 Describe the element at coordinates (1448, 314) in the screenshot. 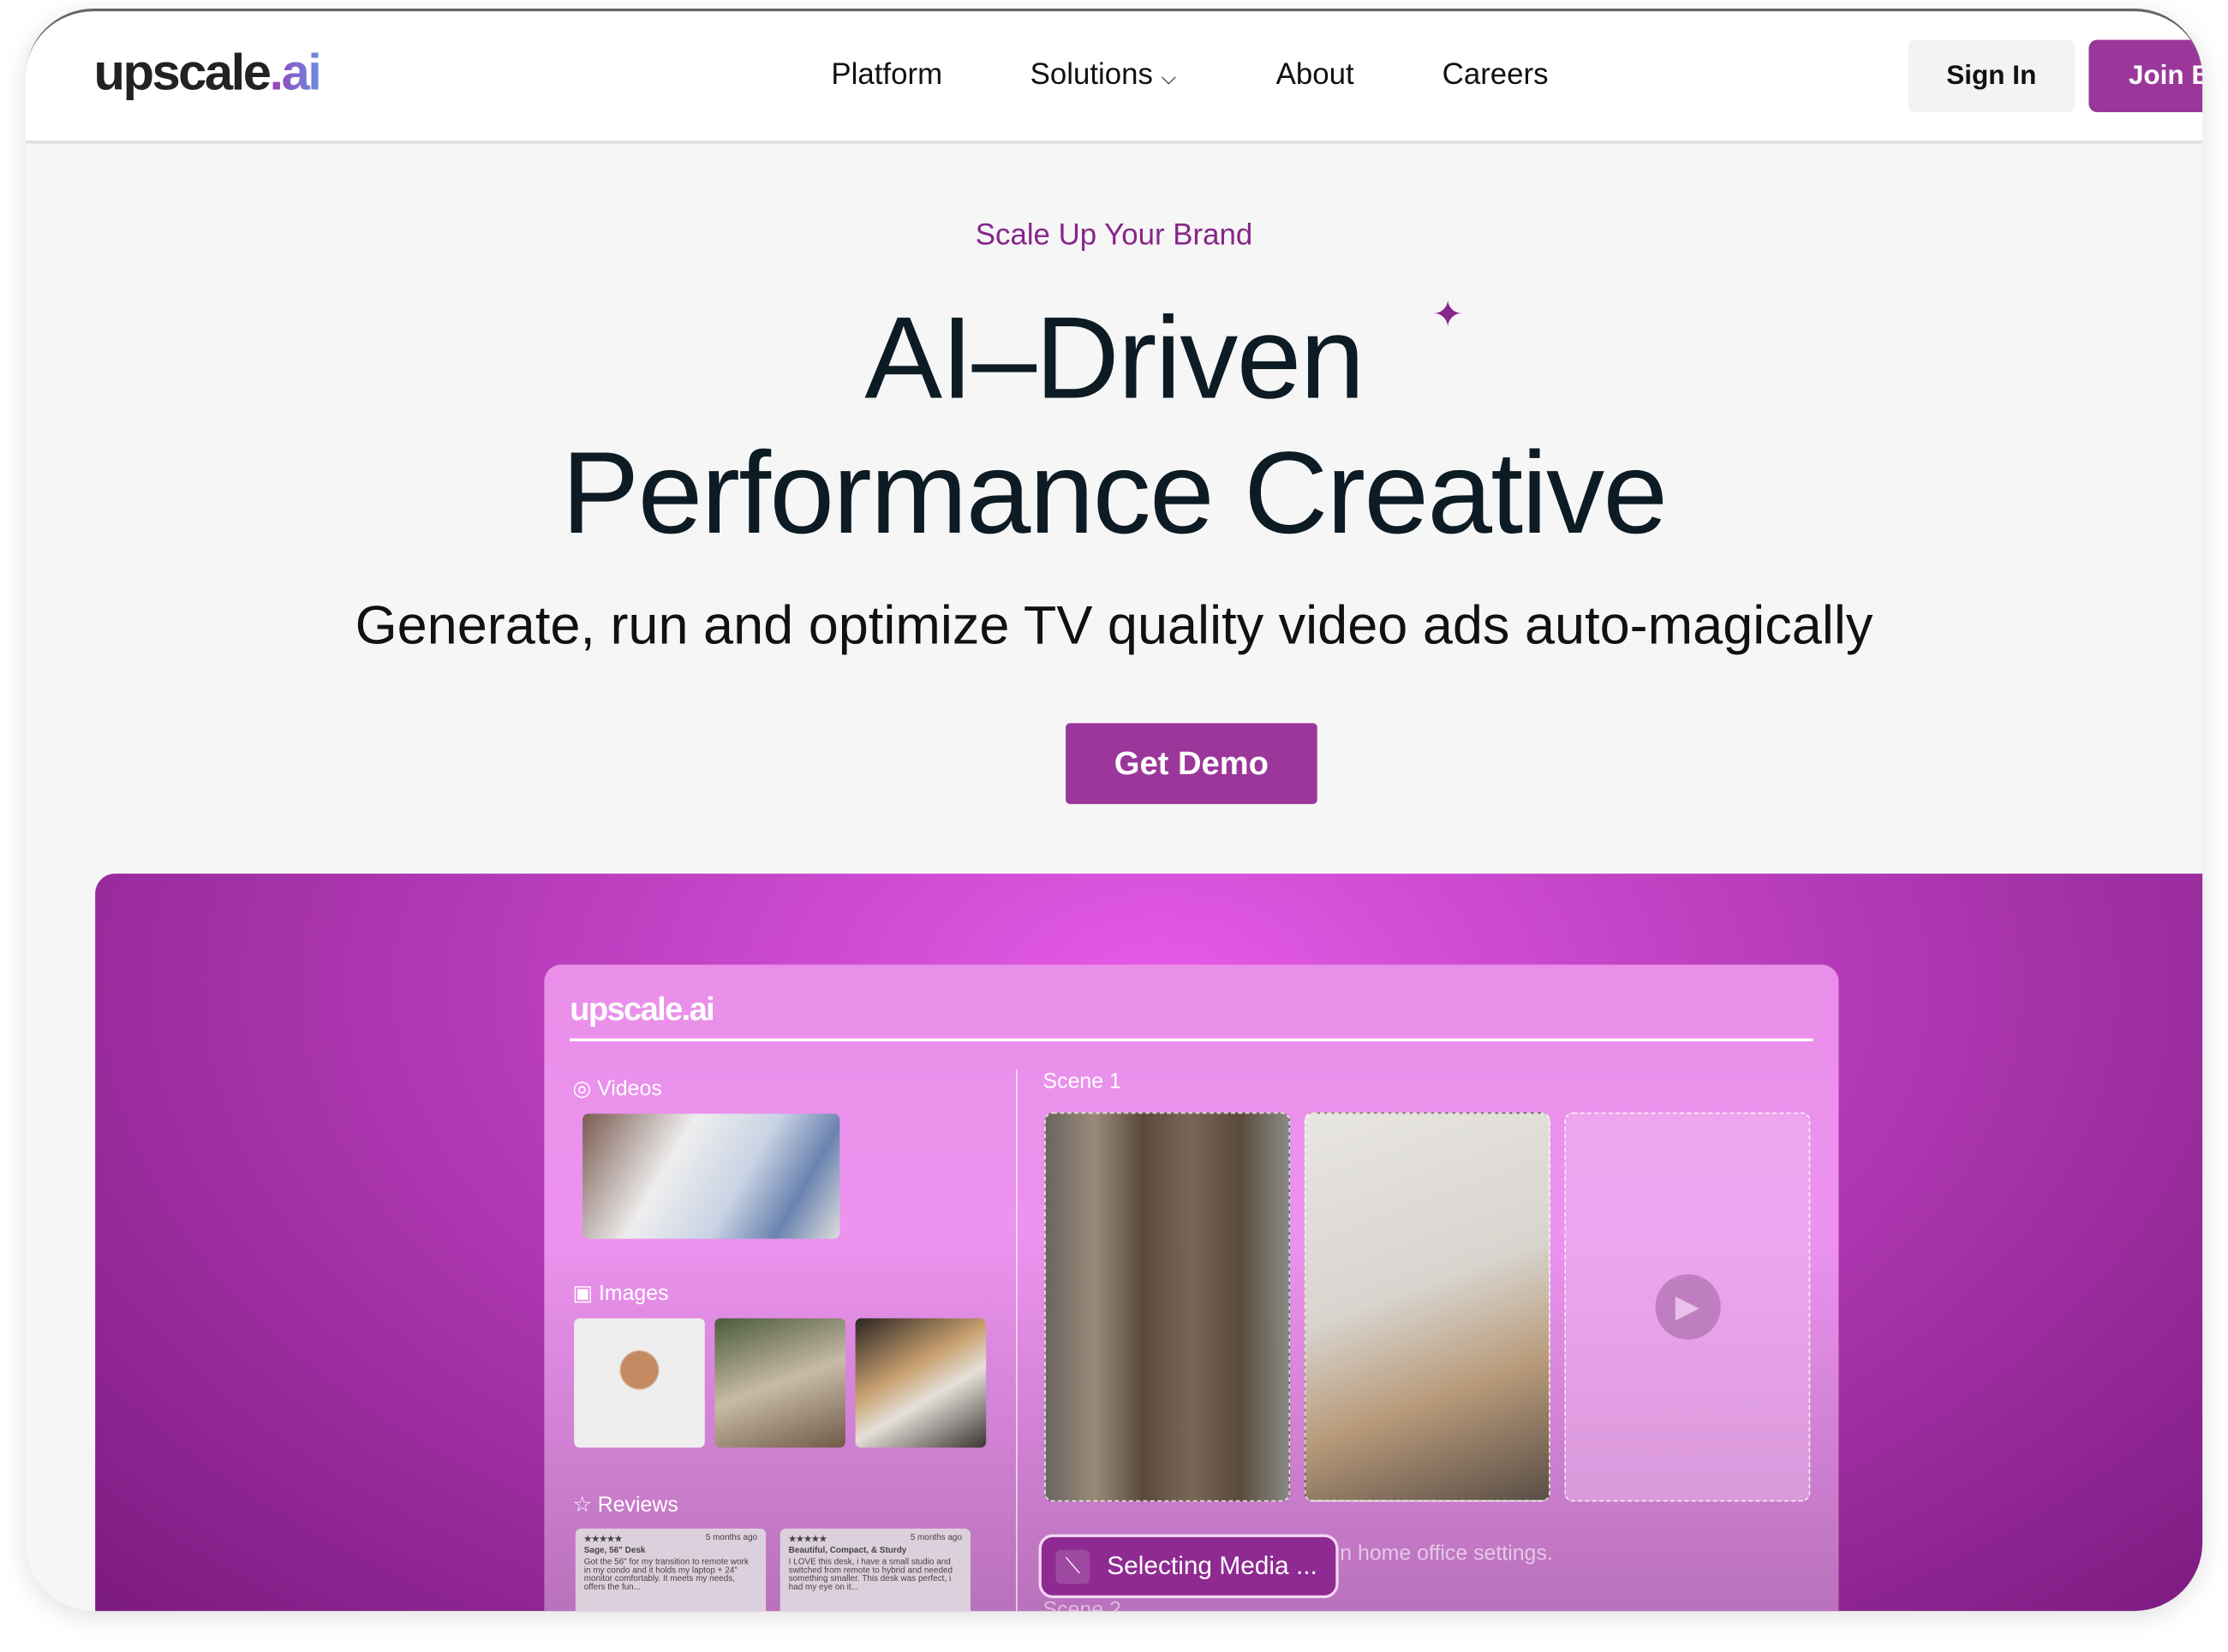

I see `sparkle-icon: ✦` at that location.